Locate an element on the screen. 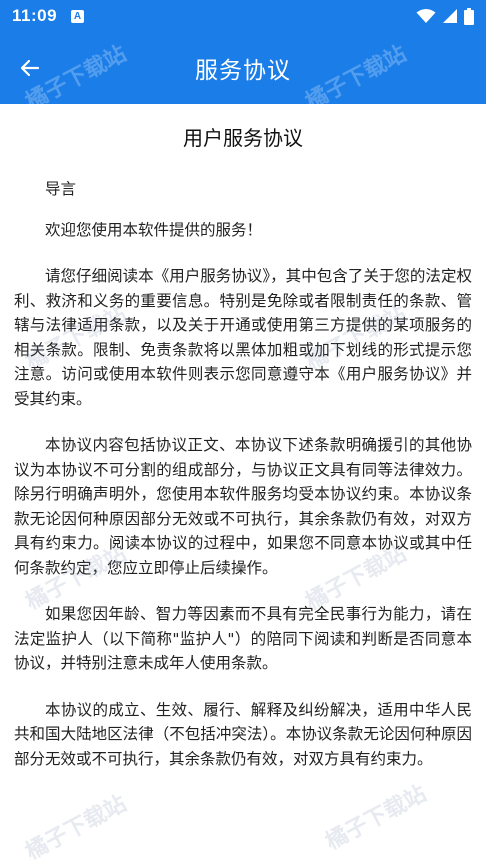 This screenshot has height=866, width=486. paragraph-intro-heading: 导言 is located at coordinates (61, 189).